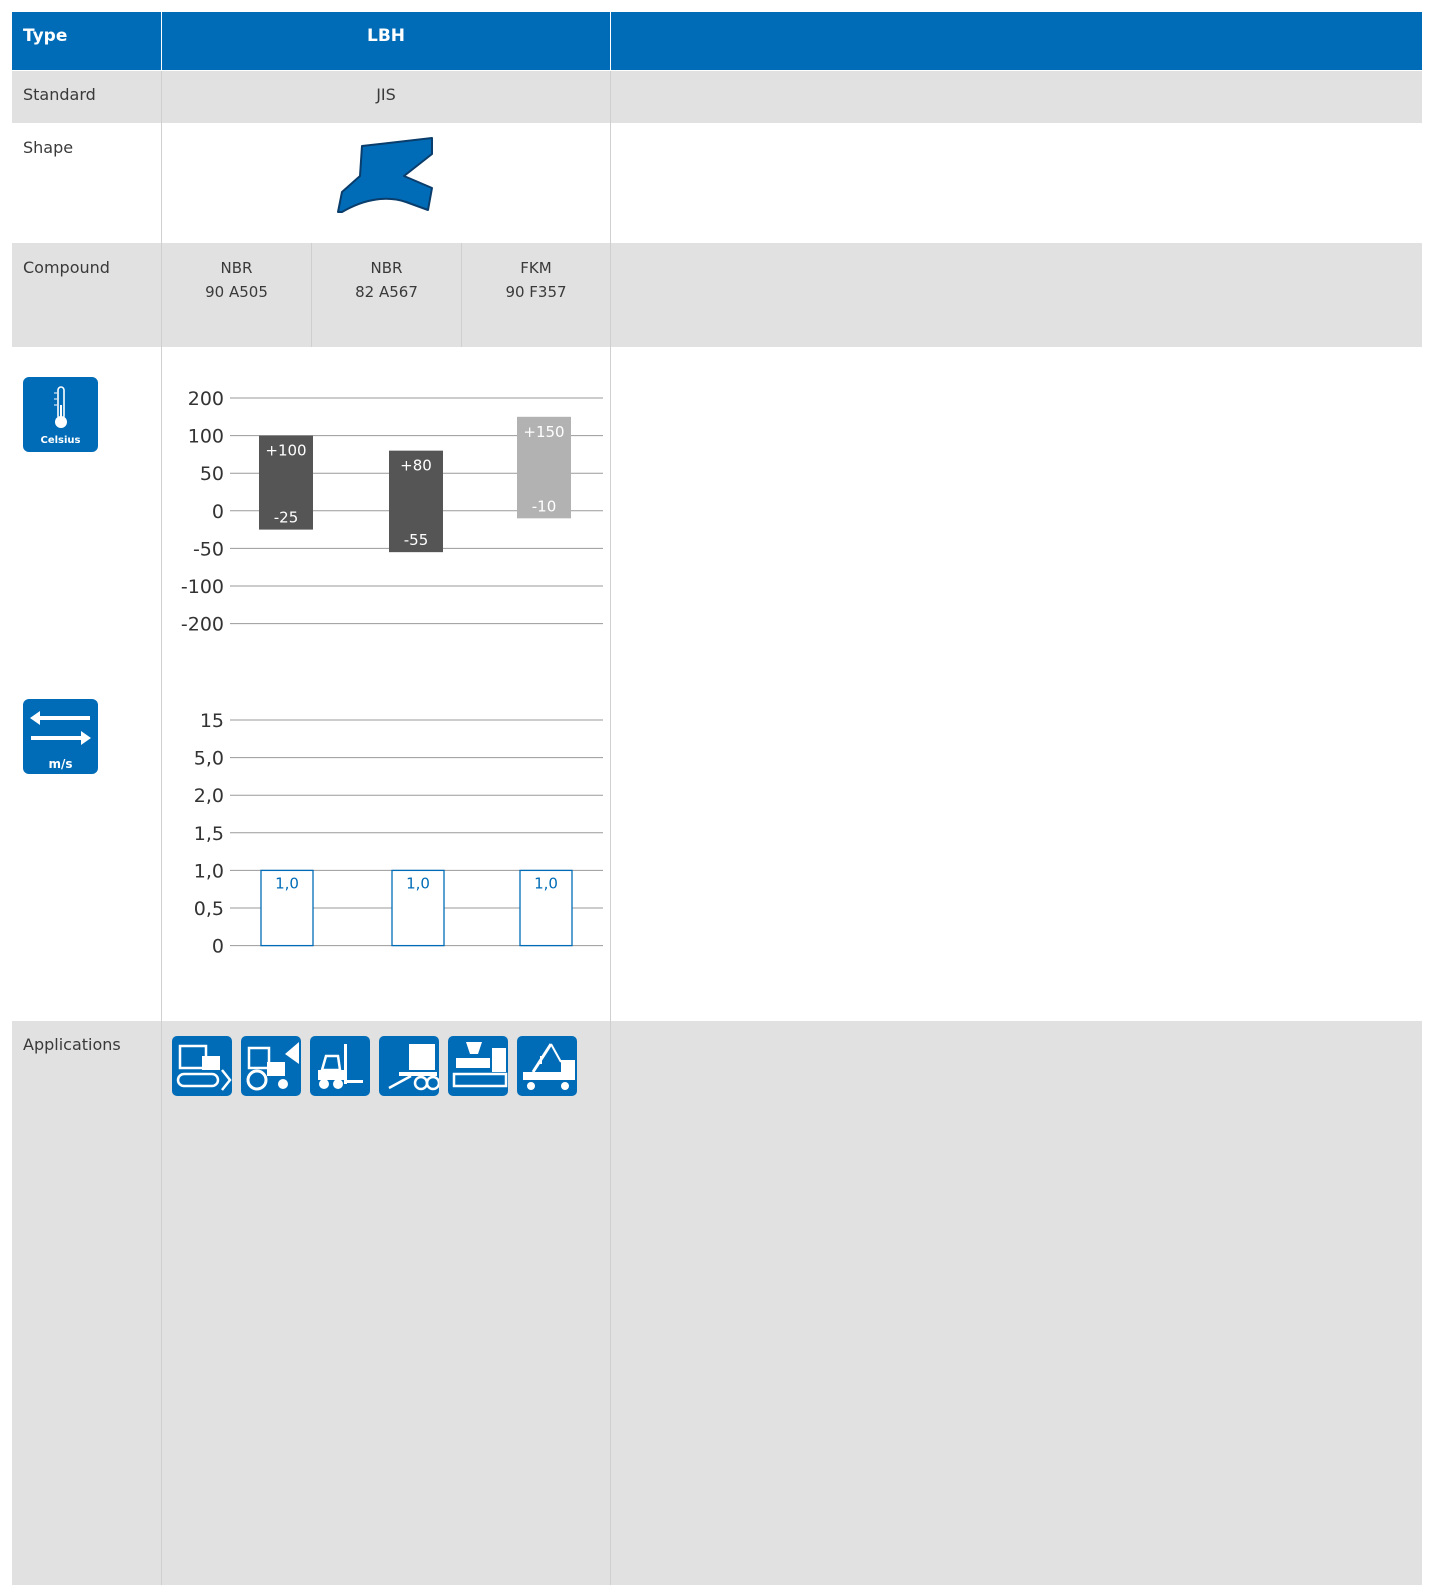 This screenshot has height=1585, width=1437. I want to click on thermometer-icon: Celsius, so click(60, 414).